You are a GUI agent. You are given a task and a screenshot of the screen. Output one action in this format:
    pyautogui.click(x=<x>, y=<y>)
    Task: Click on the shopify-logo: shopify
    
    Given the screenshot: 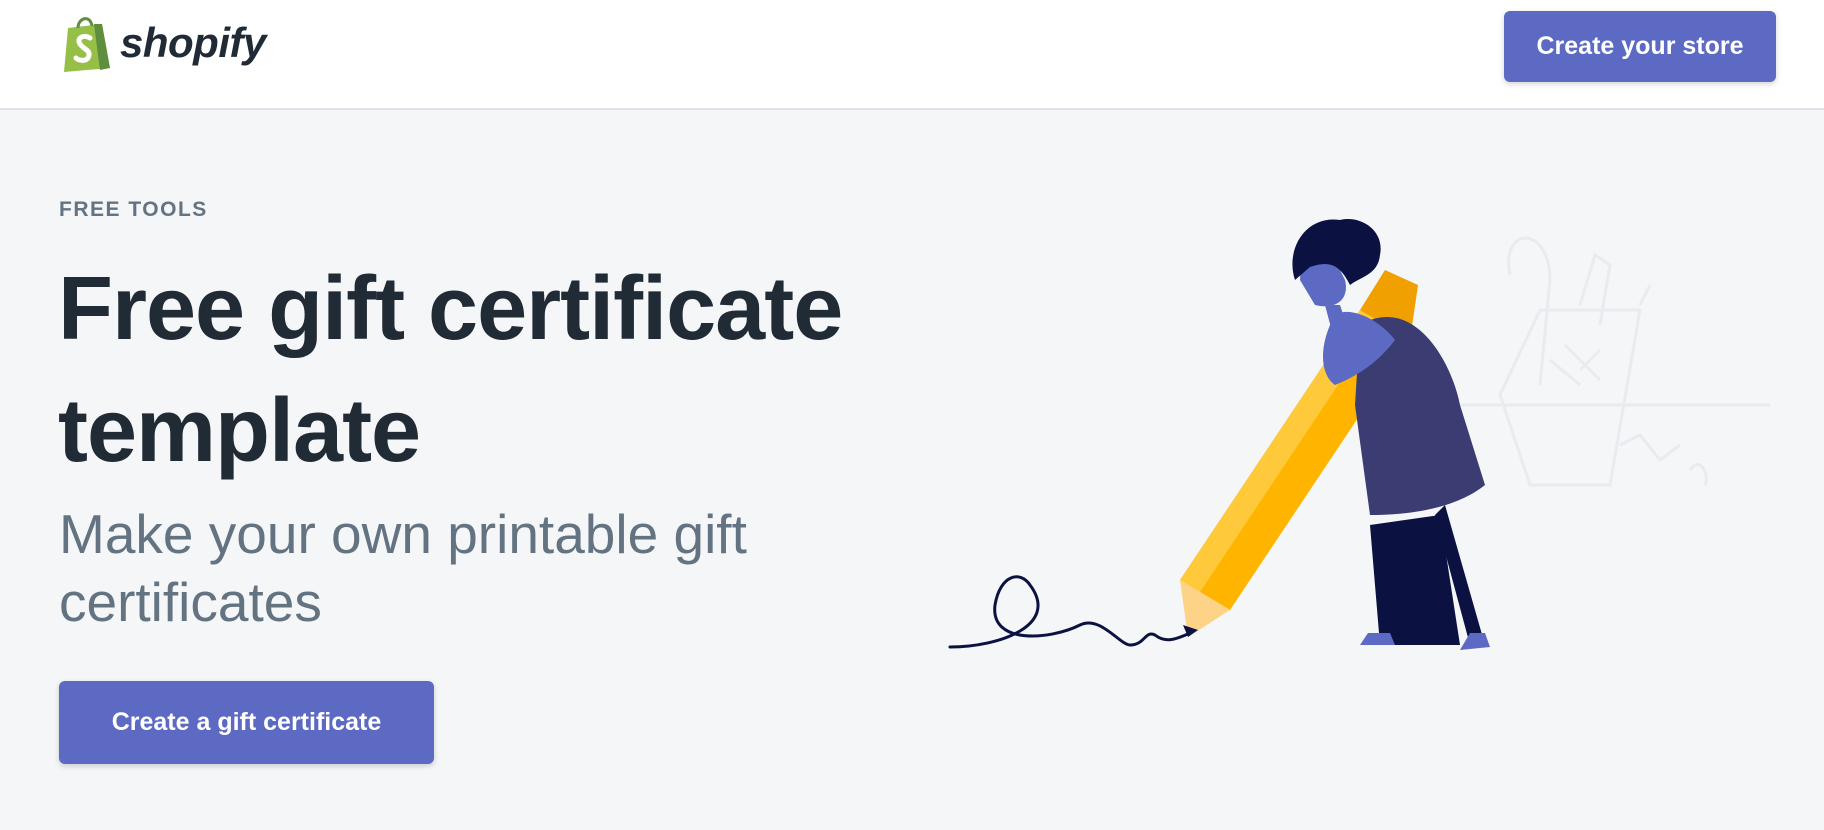 What is the action you would take?
    pyautogui.click(x=163, y=43)
    